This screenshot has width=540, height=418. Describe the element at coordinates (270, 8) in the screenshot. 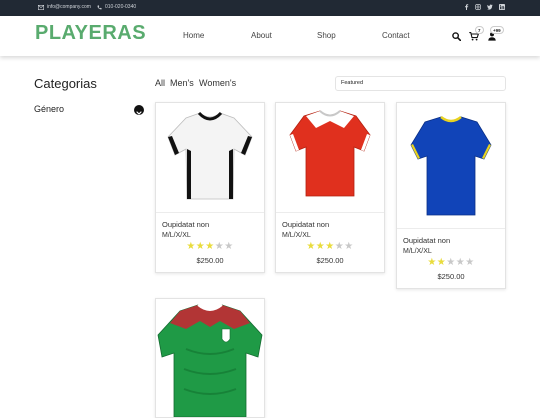

I see `top-info-bar: info@company.com 010-020-0340` at that location.